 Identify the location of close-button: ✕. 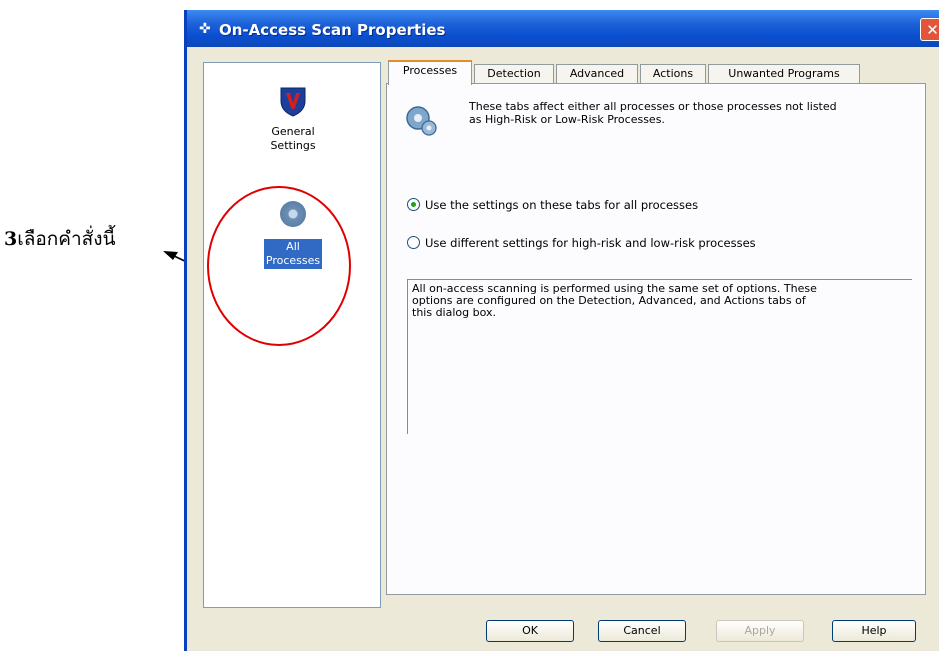
(929, 29).